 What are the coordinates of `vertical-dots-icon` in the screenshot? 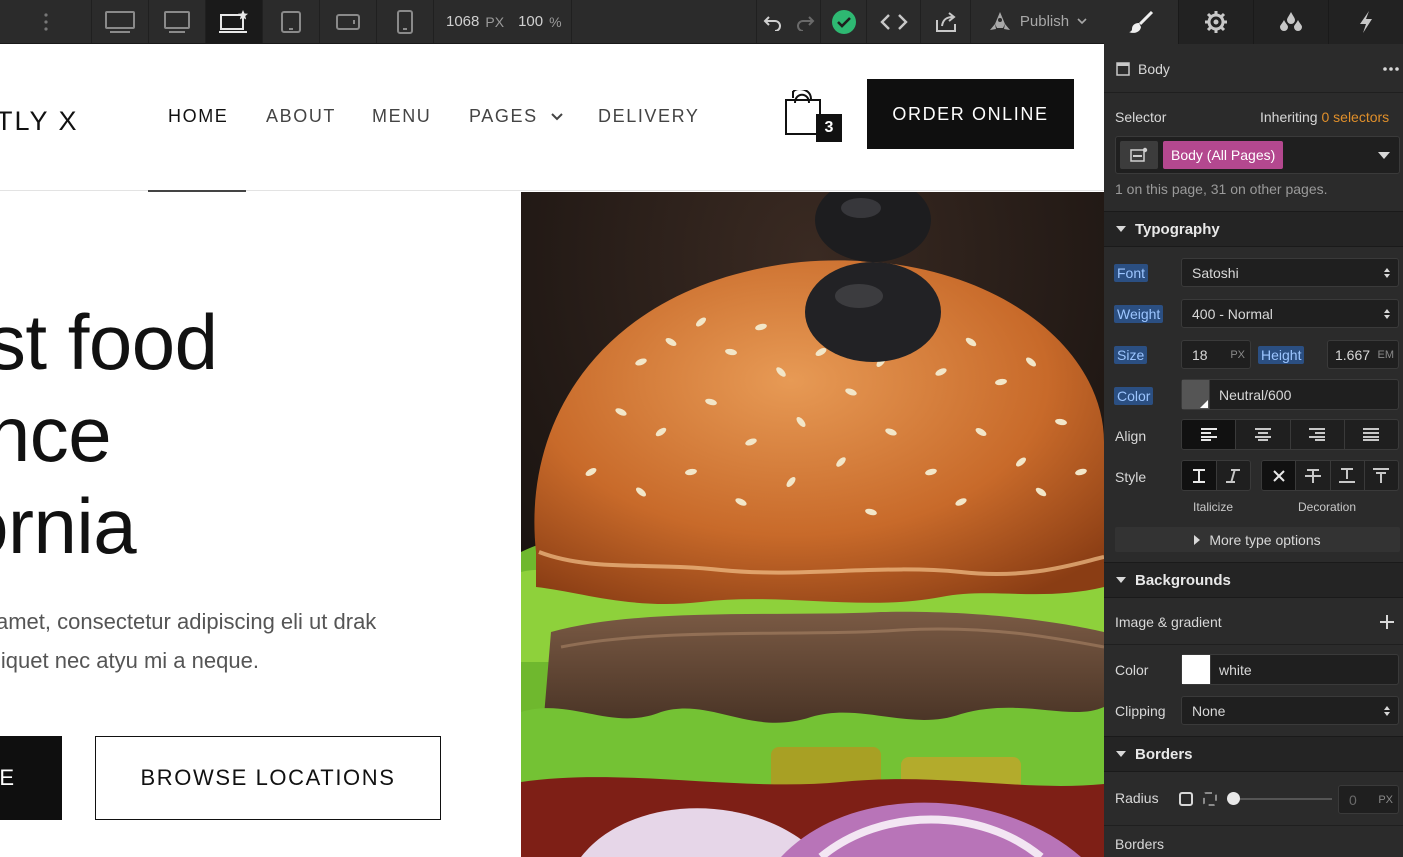 It's located at (45, 21).